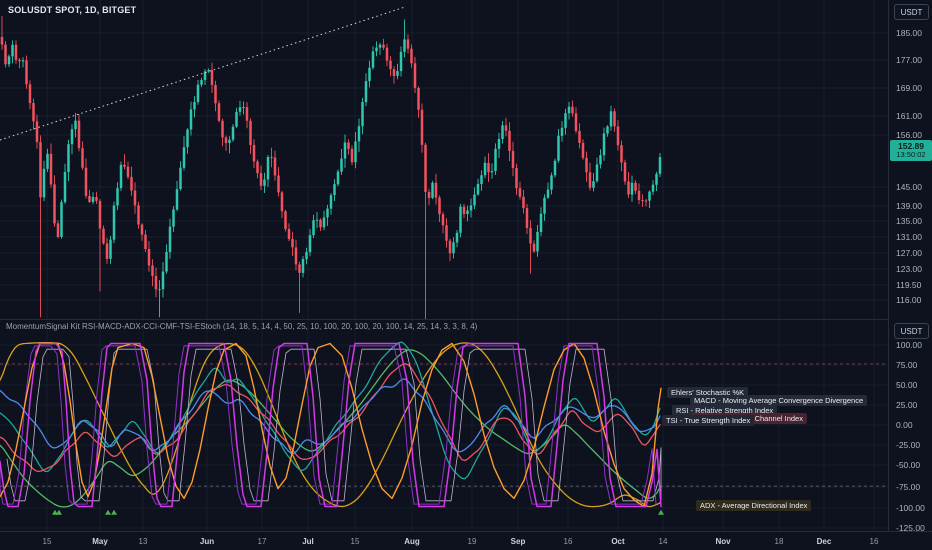 This screenshot has width=932, height=550. What do you see at coordinates (909, 33) in the screenshot?
I see `price-axis-tick: 185.00` at bounding box center [909, 33].